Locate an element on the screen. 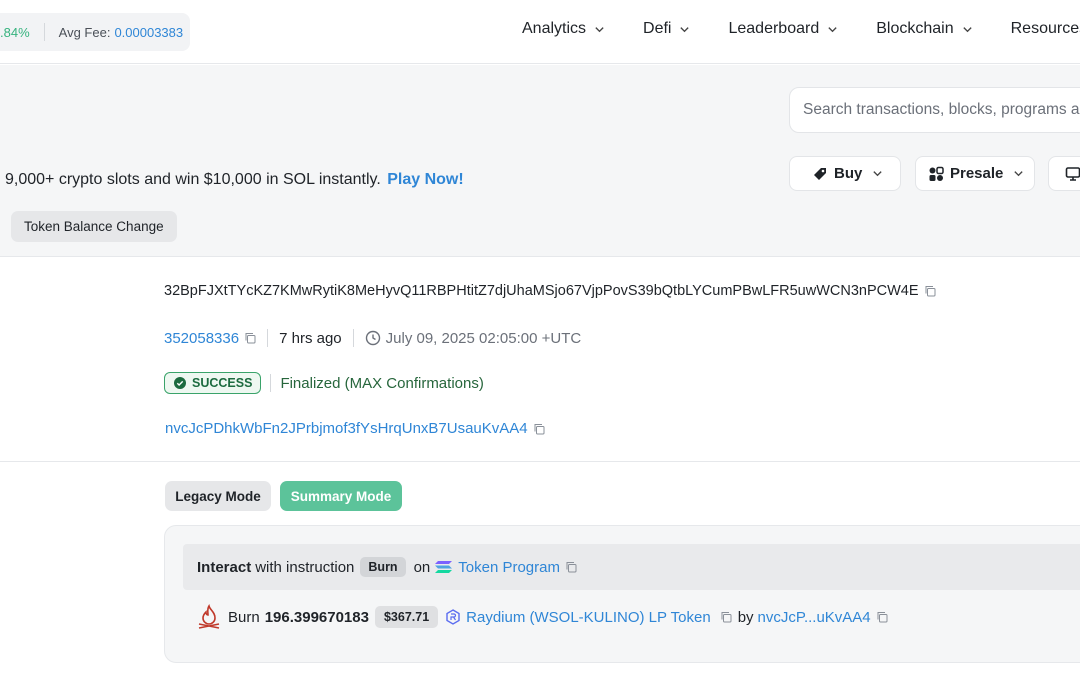 This screenshot has height=675, width=1080. nav-label: Blockchain is located at coordinates (915, 28).